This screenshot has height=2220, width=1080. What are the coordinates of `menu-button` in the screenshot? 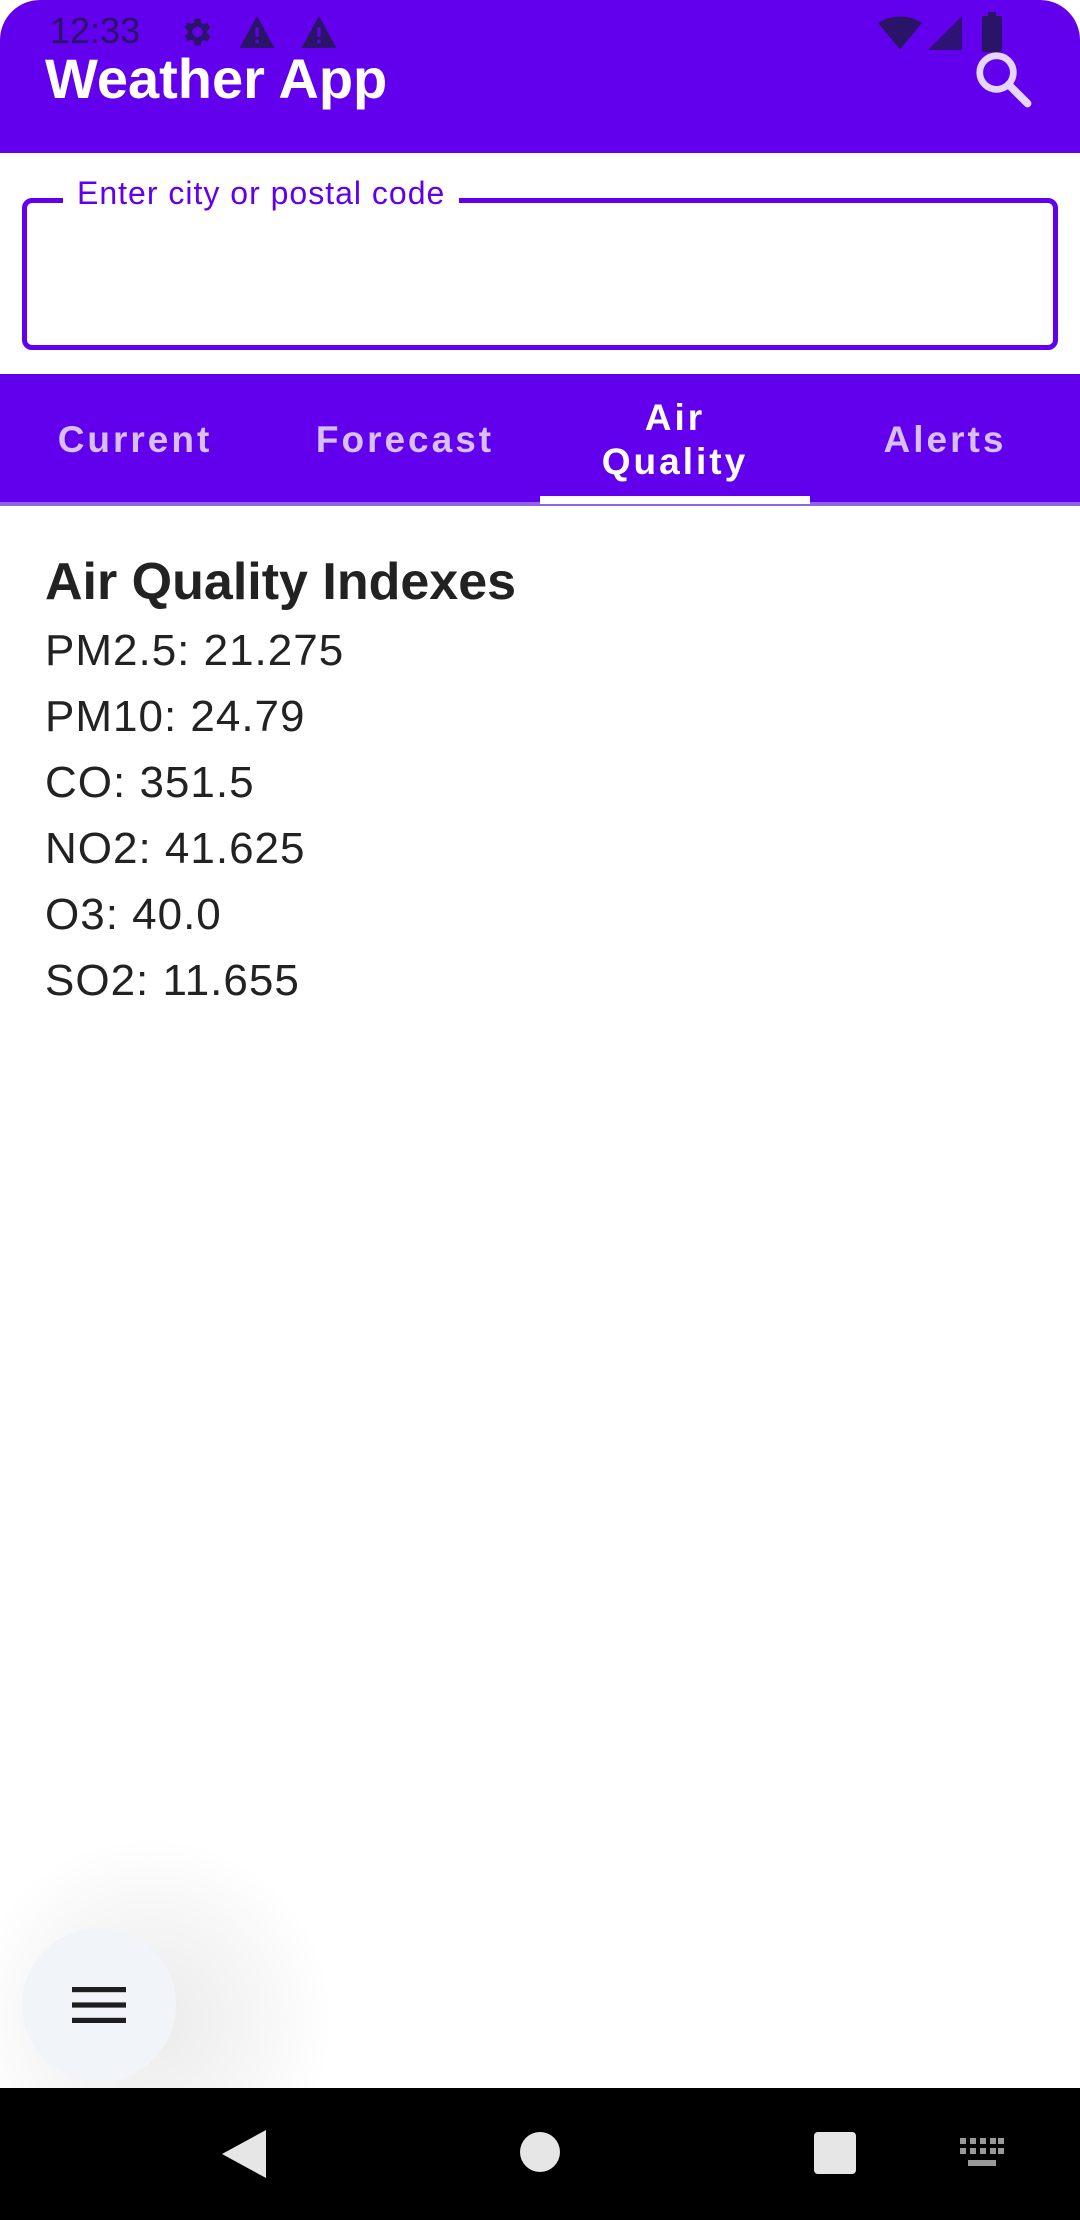 It's located at (99, 2005).